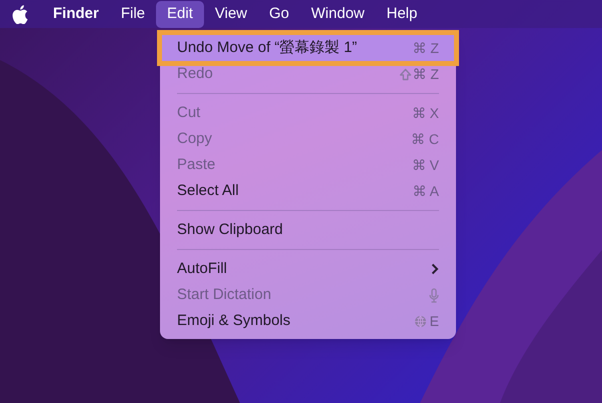 Image resolution: width=602 pixels, height=403 pixels. I want to click on menu-bar-item: File, so click(133, 14).